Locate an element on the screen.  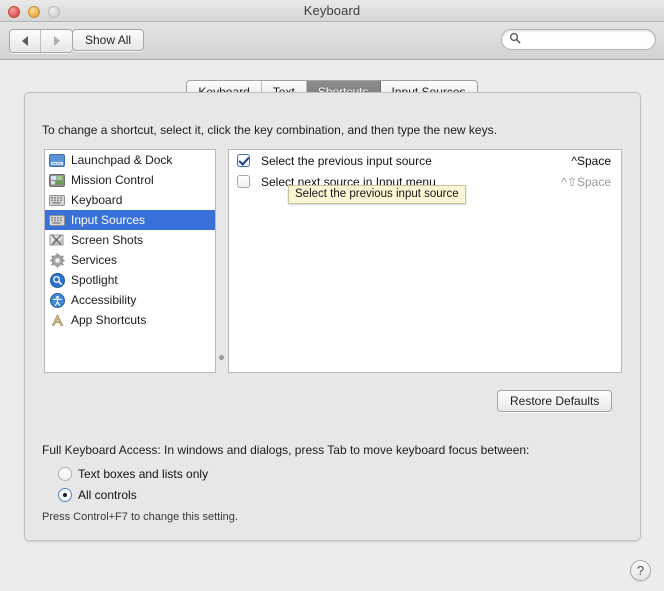
sidebar-item-mission-control: Mission Control is located at coordinates (130, 180).